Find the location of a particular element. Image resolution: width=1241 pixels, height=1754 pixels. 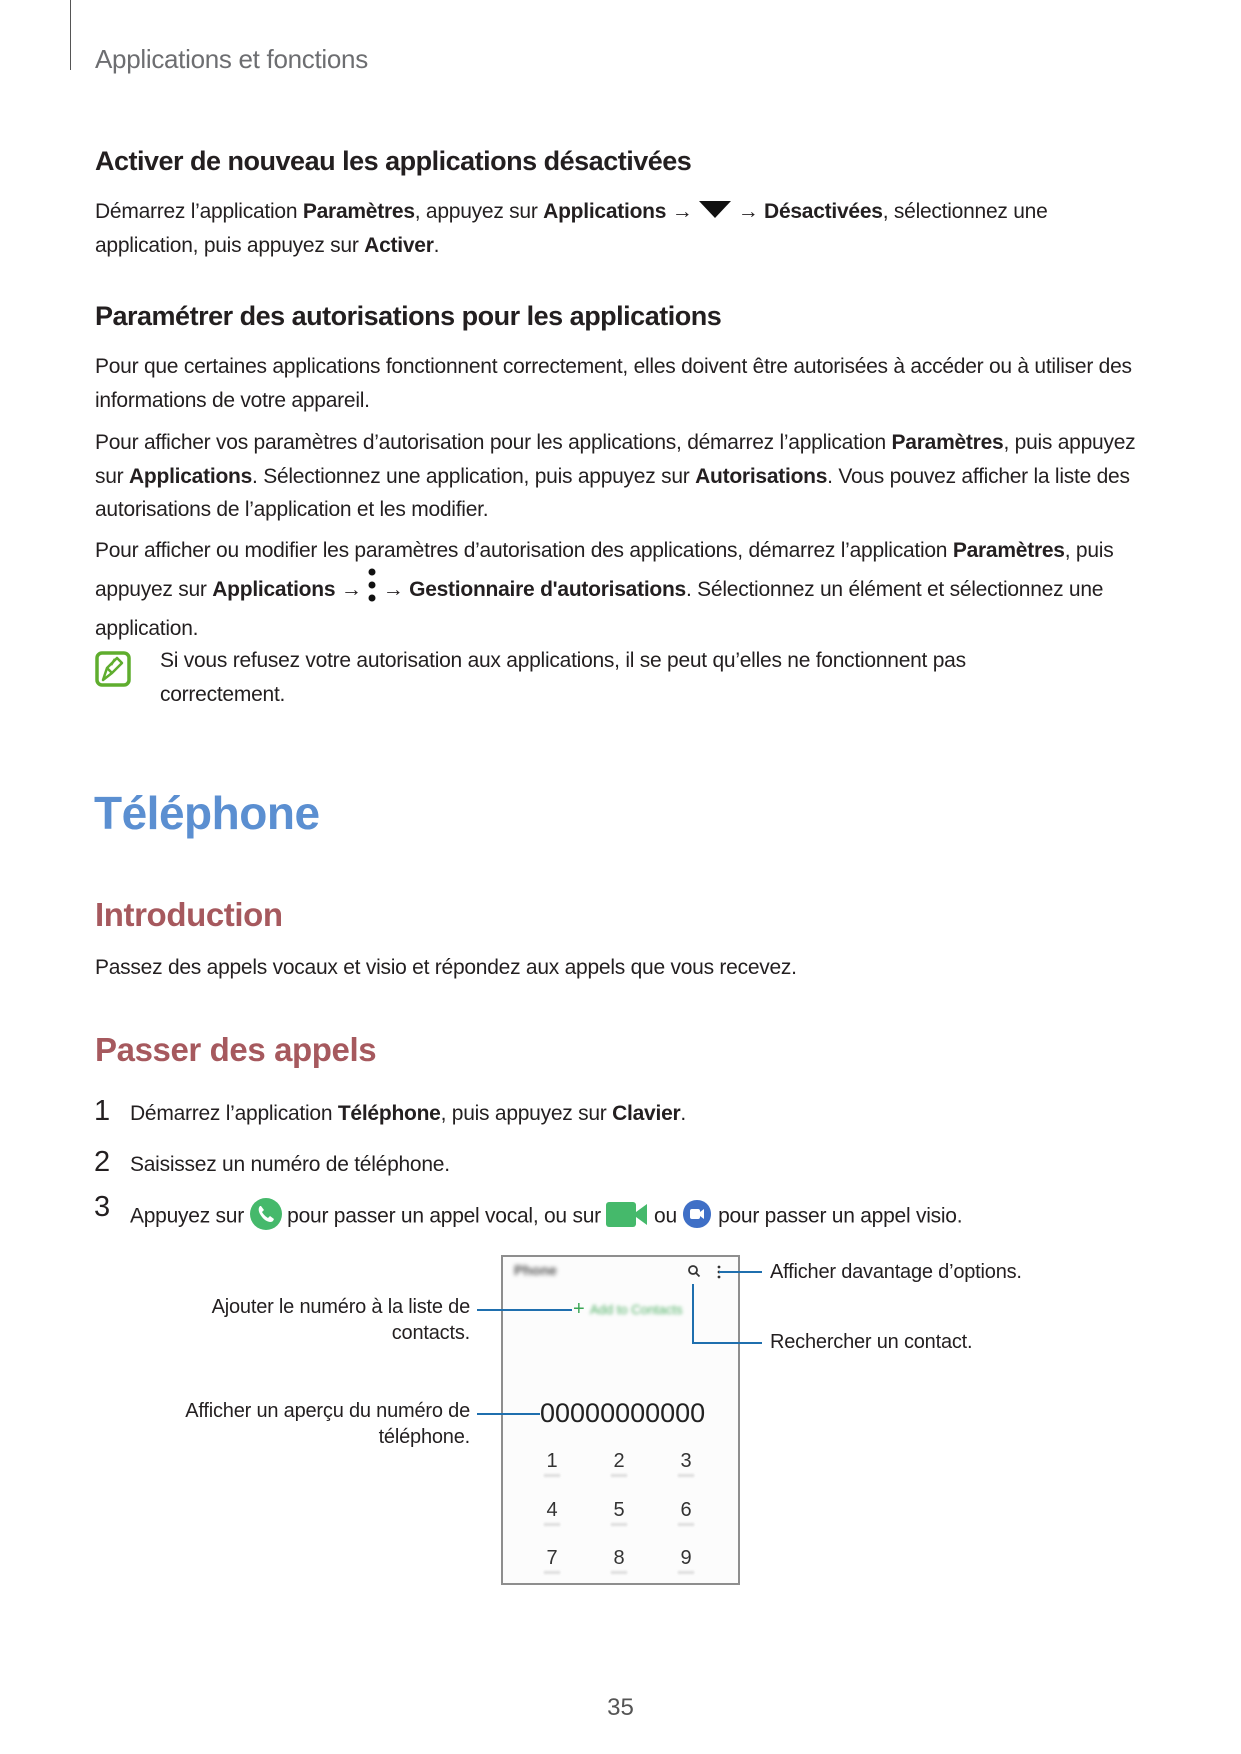

keypad-key: 7 is located at coordinates (552, 1560).